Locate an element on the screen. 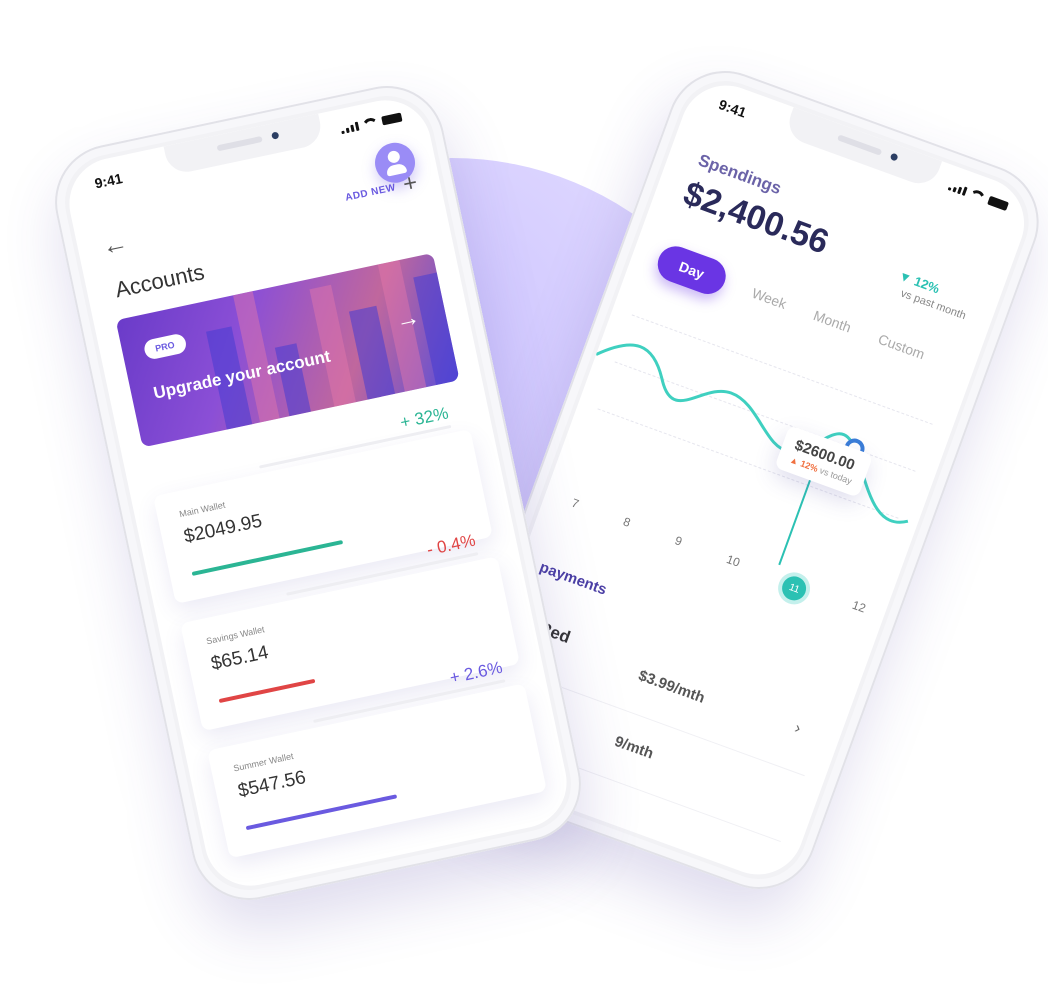 This screenshot has width=1048, height=1006. wallet-label: Main Wallet is located at coordinates (202, 509).